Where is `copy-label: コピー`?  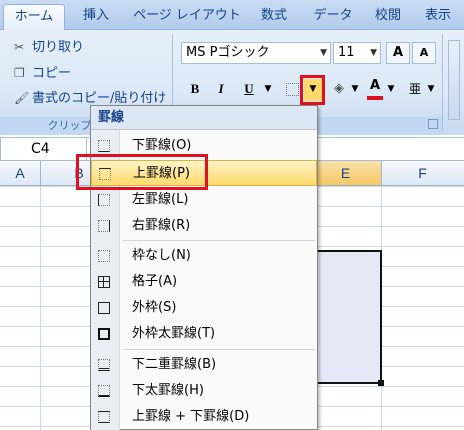 copy-label: コピー is located at coordinates (52, 73).